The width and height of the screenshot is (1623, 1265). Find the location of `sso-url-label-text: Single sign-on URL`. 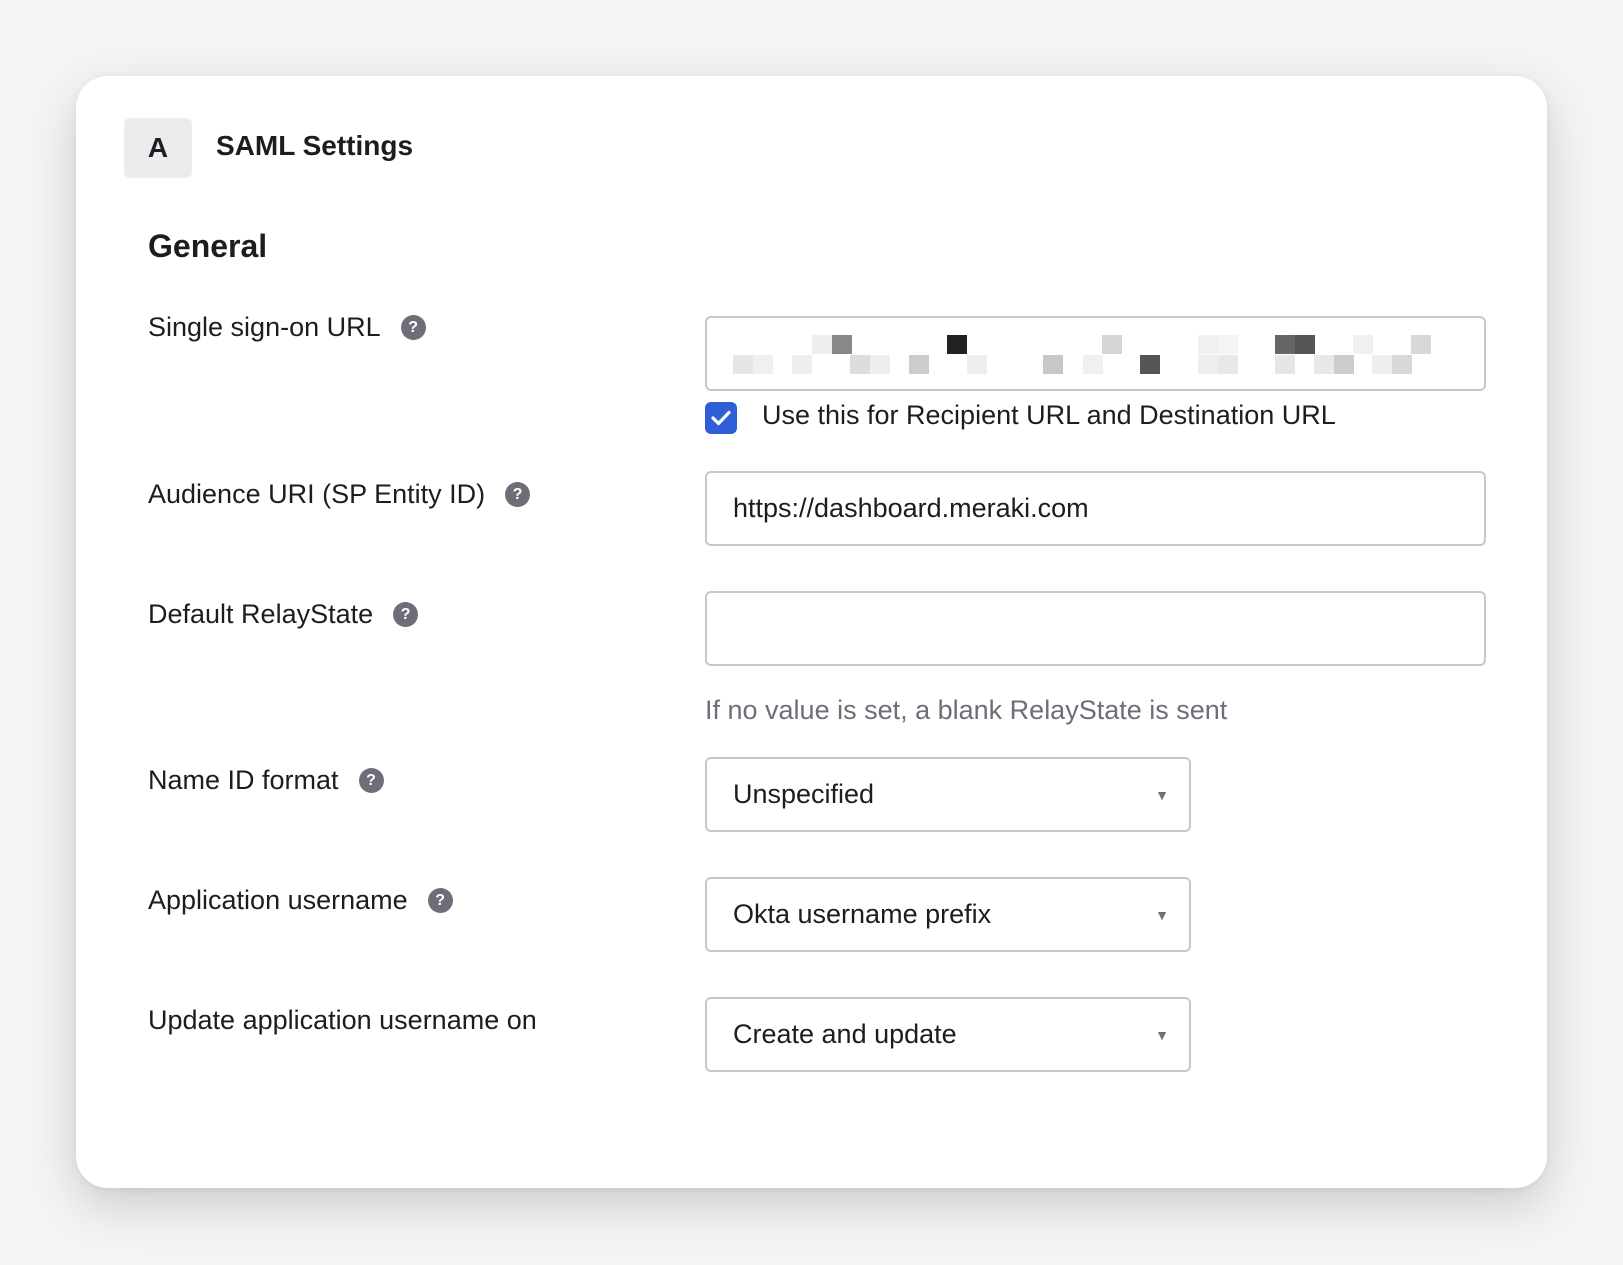

sso-url-label-text: Single sign-on URL is located at coordinates (264, 327).